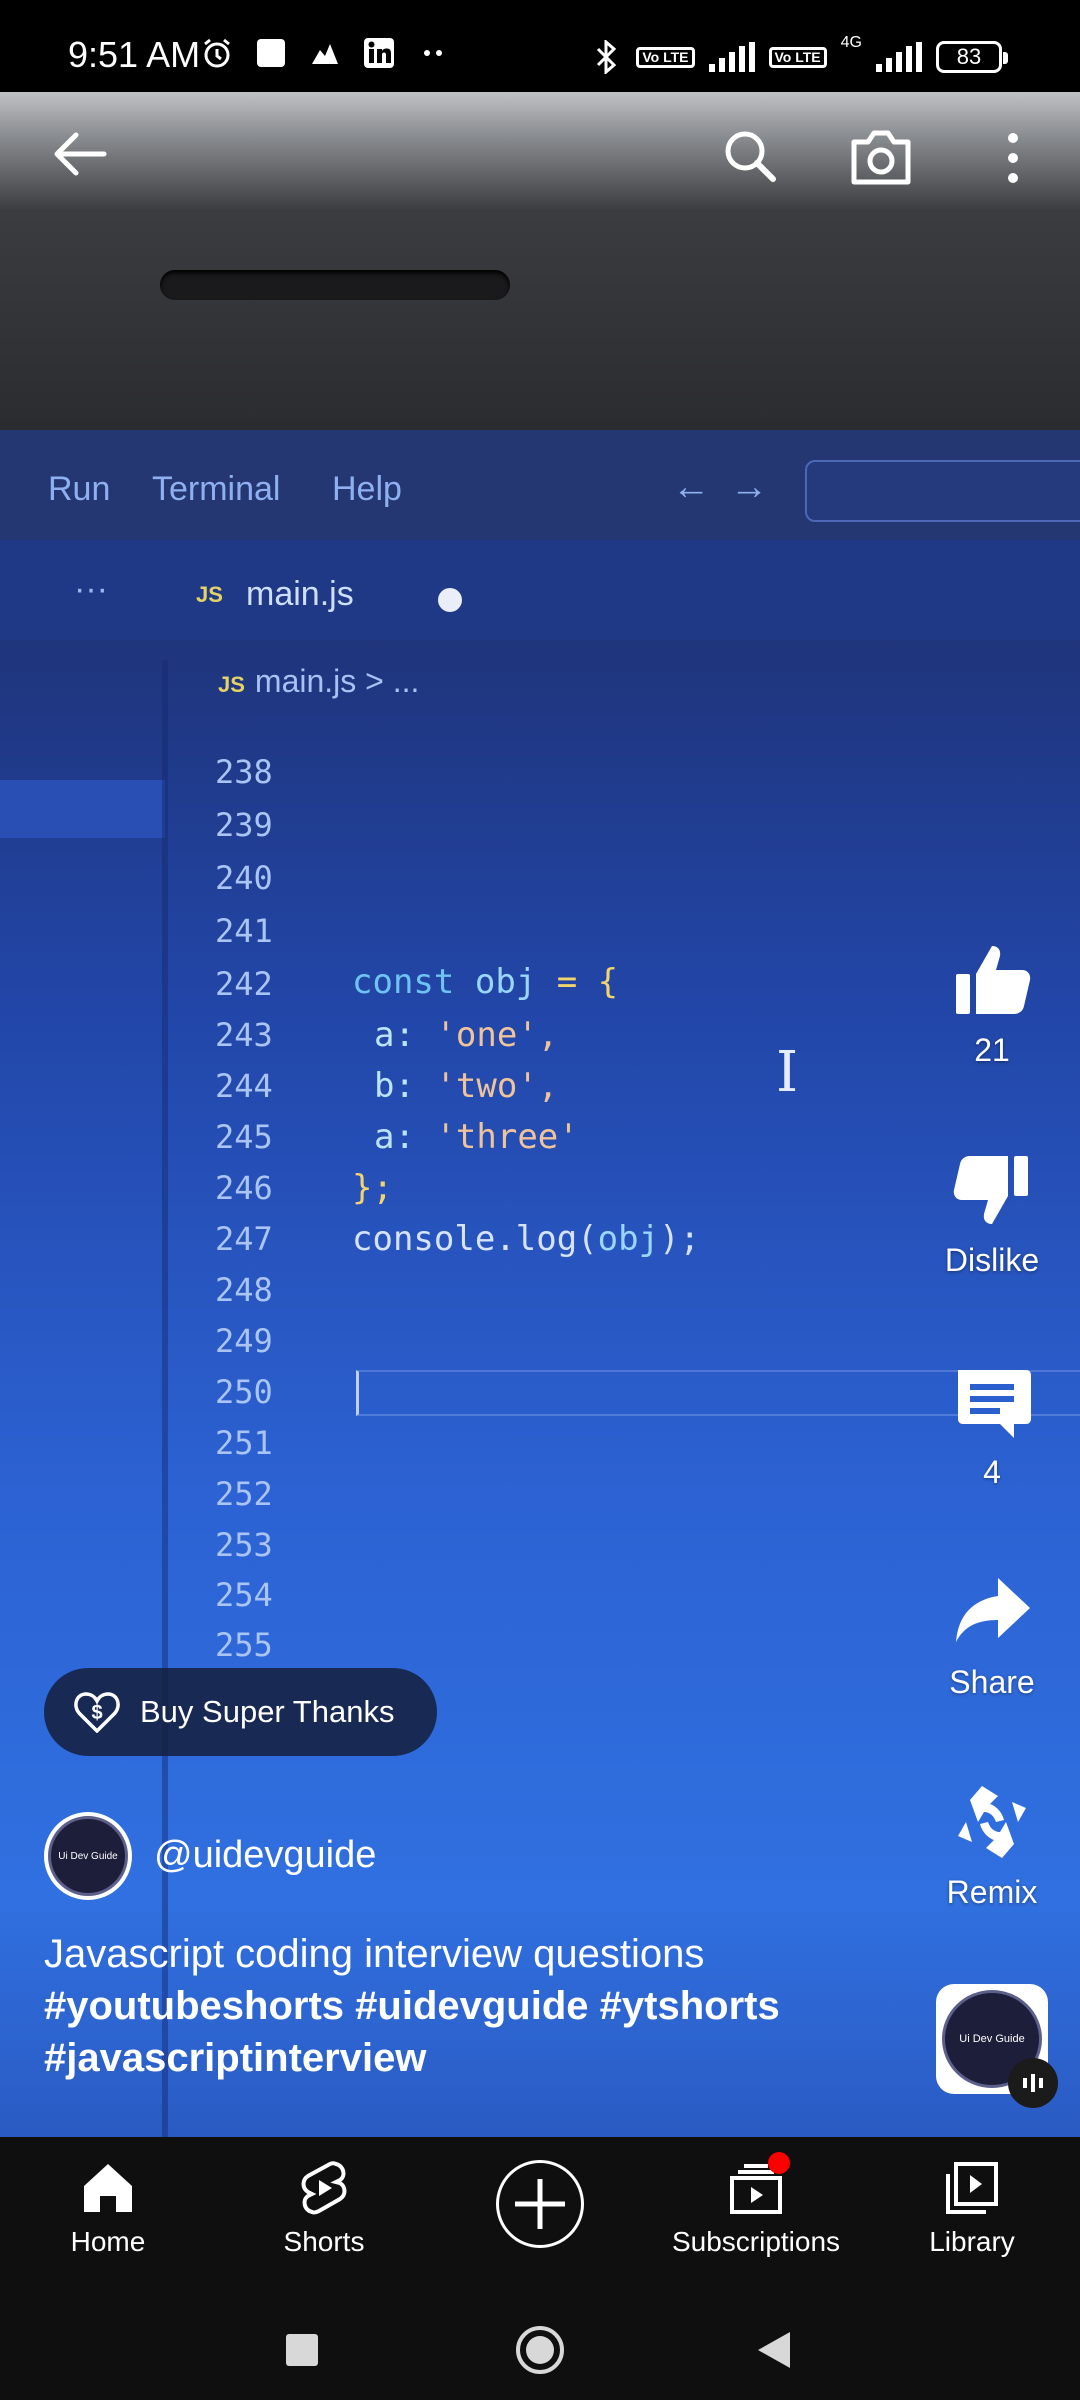  I want to click on code-call-end: );, so click(680, 1239).